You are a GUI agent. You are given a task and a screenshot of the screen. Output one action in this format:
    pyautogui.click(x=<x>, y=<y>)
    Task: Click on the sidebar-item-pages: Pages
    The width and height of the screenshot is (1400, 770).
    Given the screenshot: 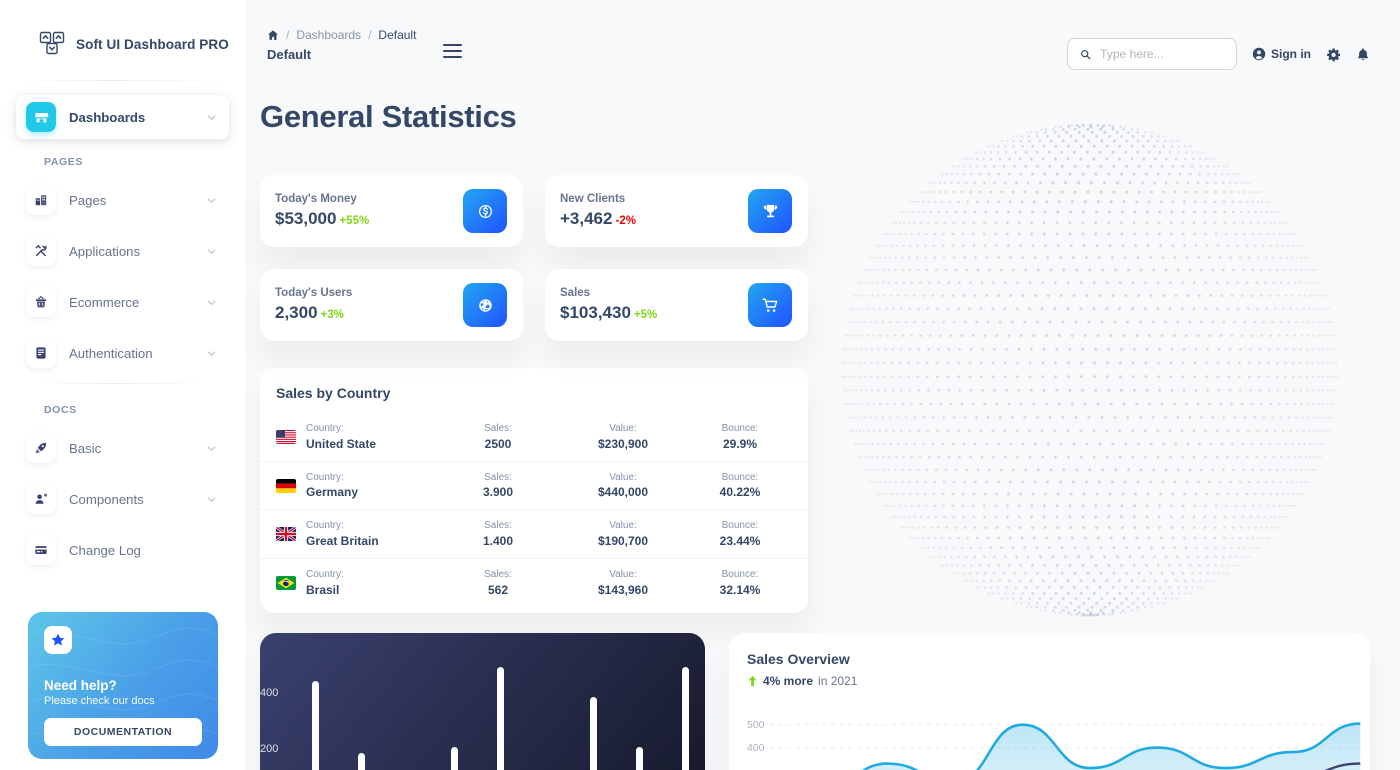 What is the action you would take?
    pyautogui.click(x=122, y=200)
    